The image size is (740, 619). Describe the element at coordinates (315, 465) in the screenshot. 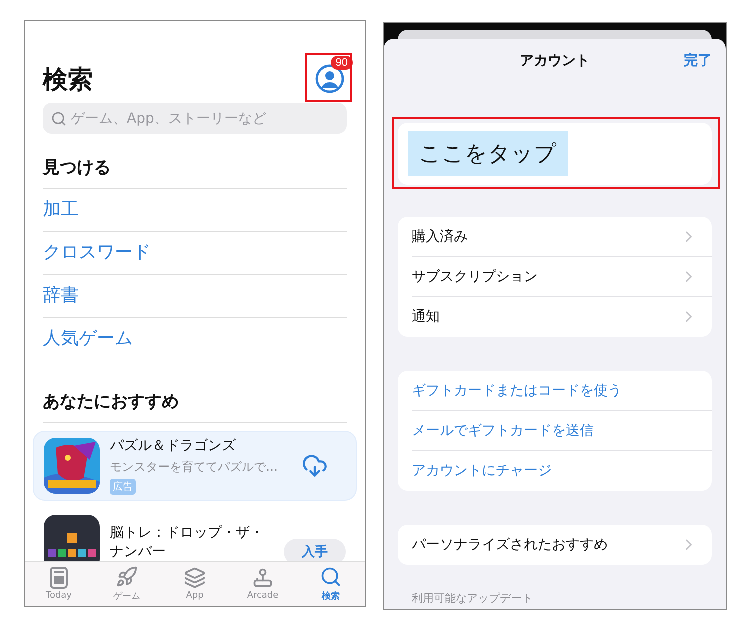

I see `download-button` at that location.